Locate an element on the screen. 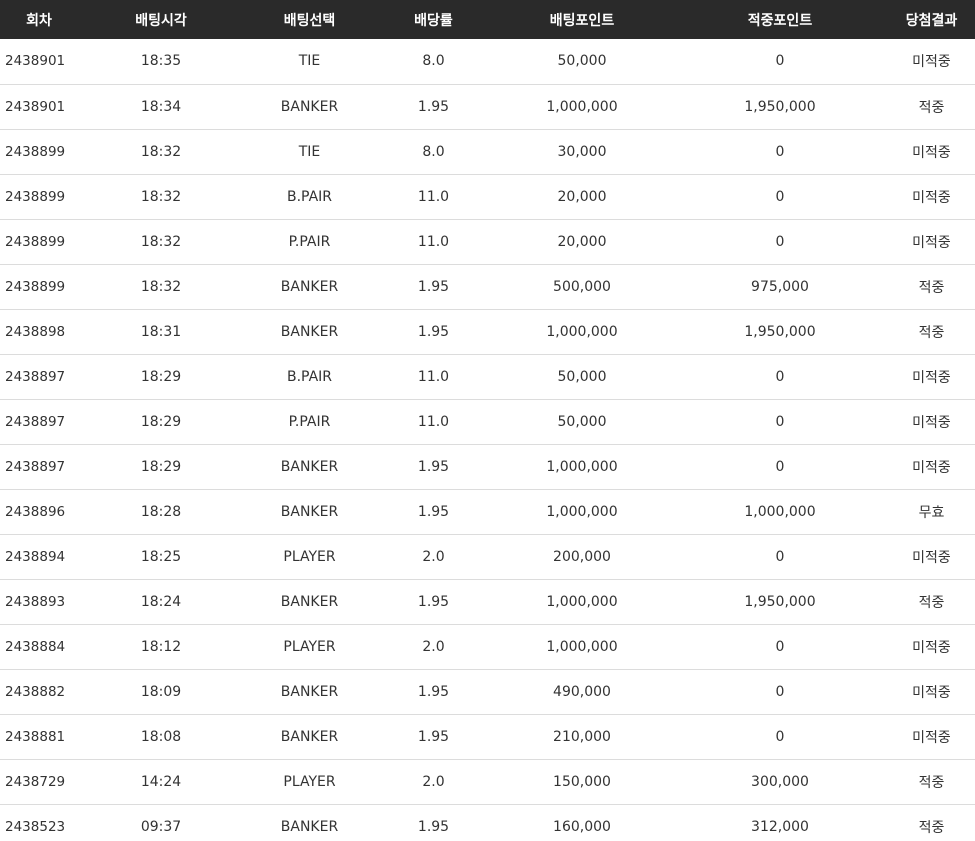 Image resolution: width=975 pixels, height=841 pixels. cell-time: 18:35 is located at coordinates (161, 61).